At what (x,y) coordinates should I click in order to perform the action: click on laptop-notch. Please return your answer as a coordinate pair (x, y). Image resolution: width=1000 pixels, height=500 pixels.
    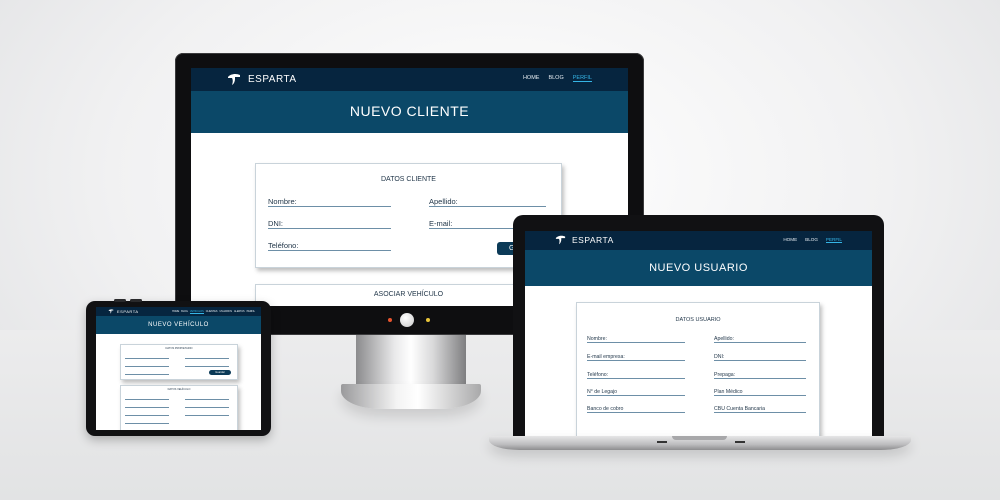
    Looking at the image, I should click on (699, 438).